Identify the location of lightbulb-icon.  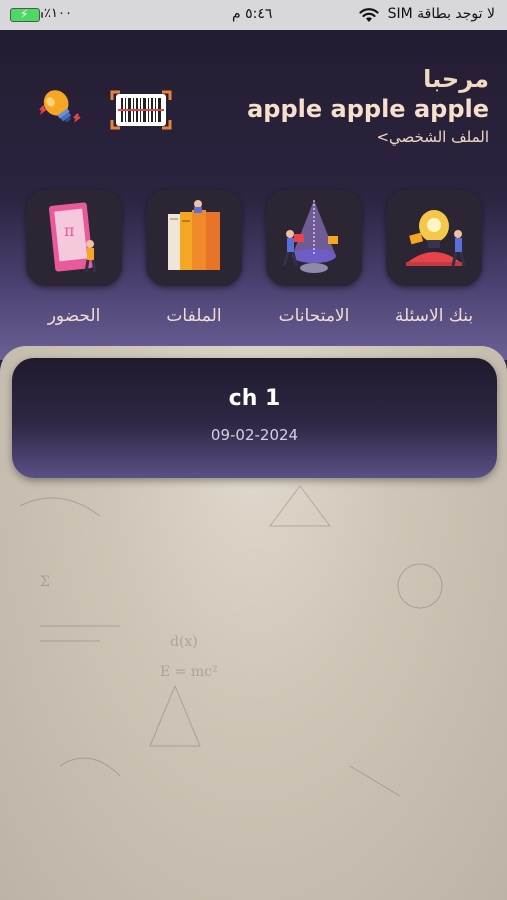
(59, 107).